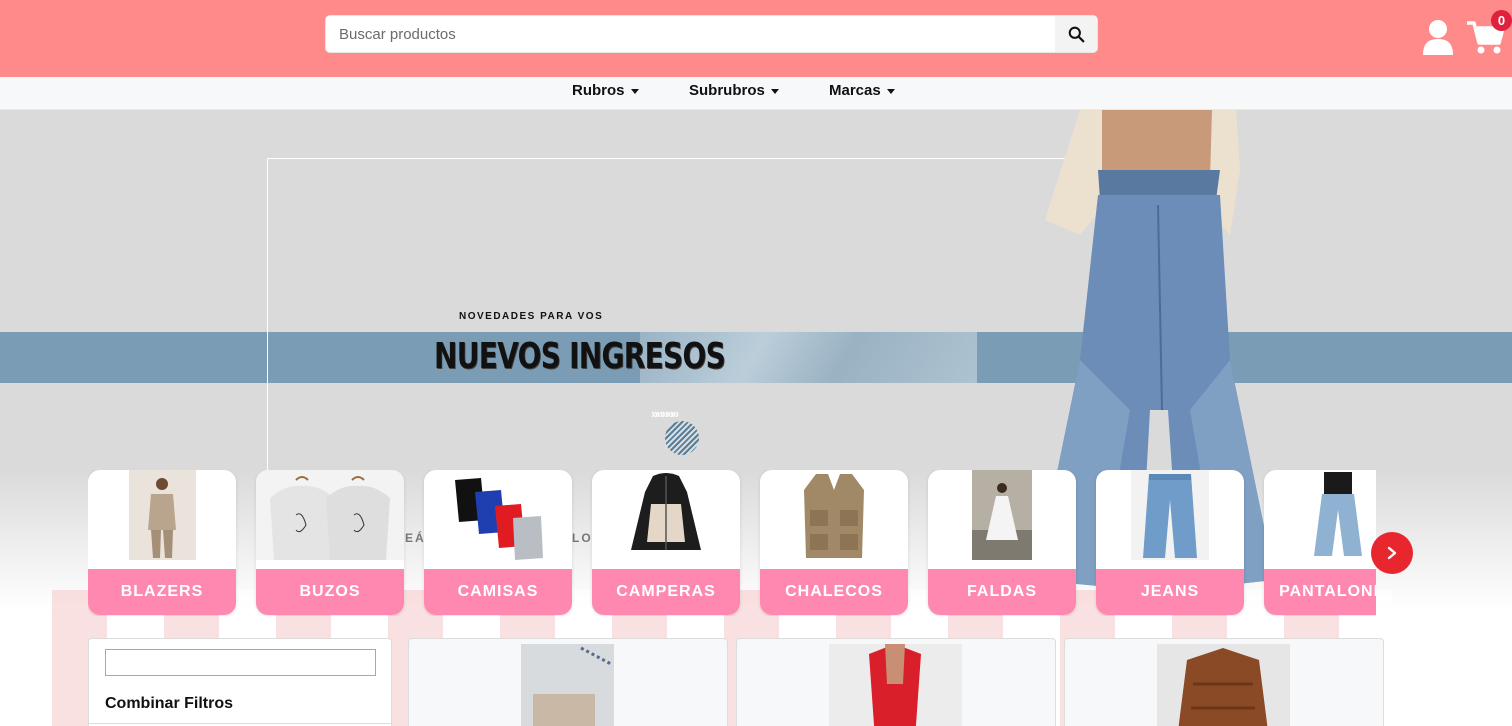 The height and width of the screenshot is (726, 1512). I want to click on category-card-camperas: CAMPERAS, so click(666, 542).